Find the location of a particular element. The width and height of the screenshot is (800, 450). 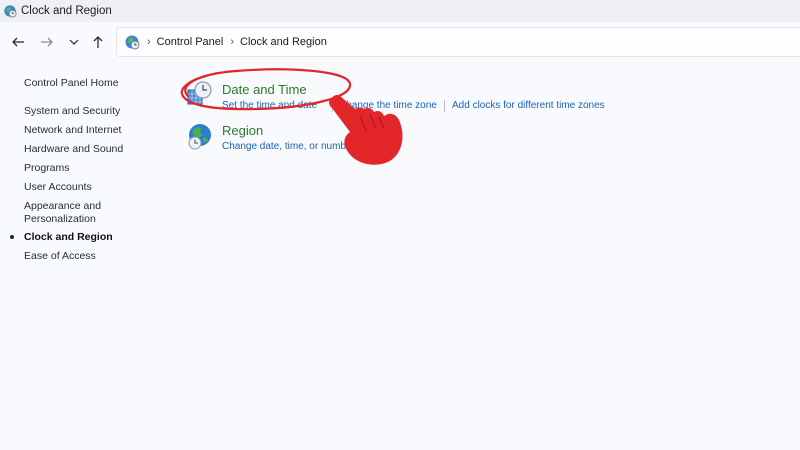

region-title-link: Region is located at coordinates (242, 130).